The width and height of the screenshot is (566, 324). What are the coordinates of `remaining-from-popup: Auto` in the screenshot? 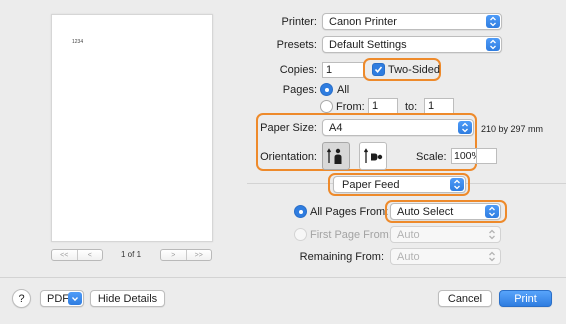 It's located at (445, 256).